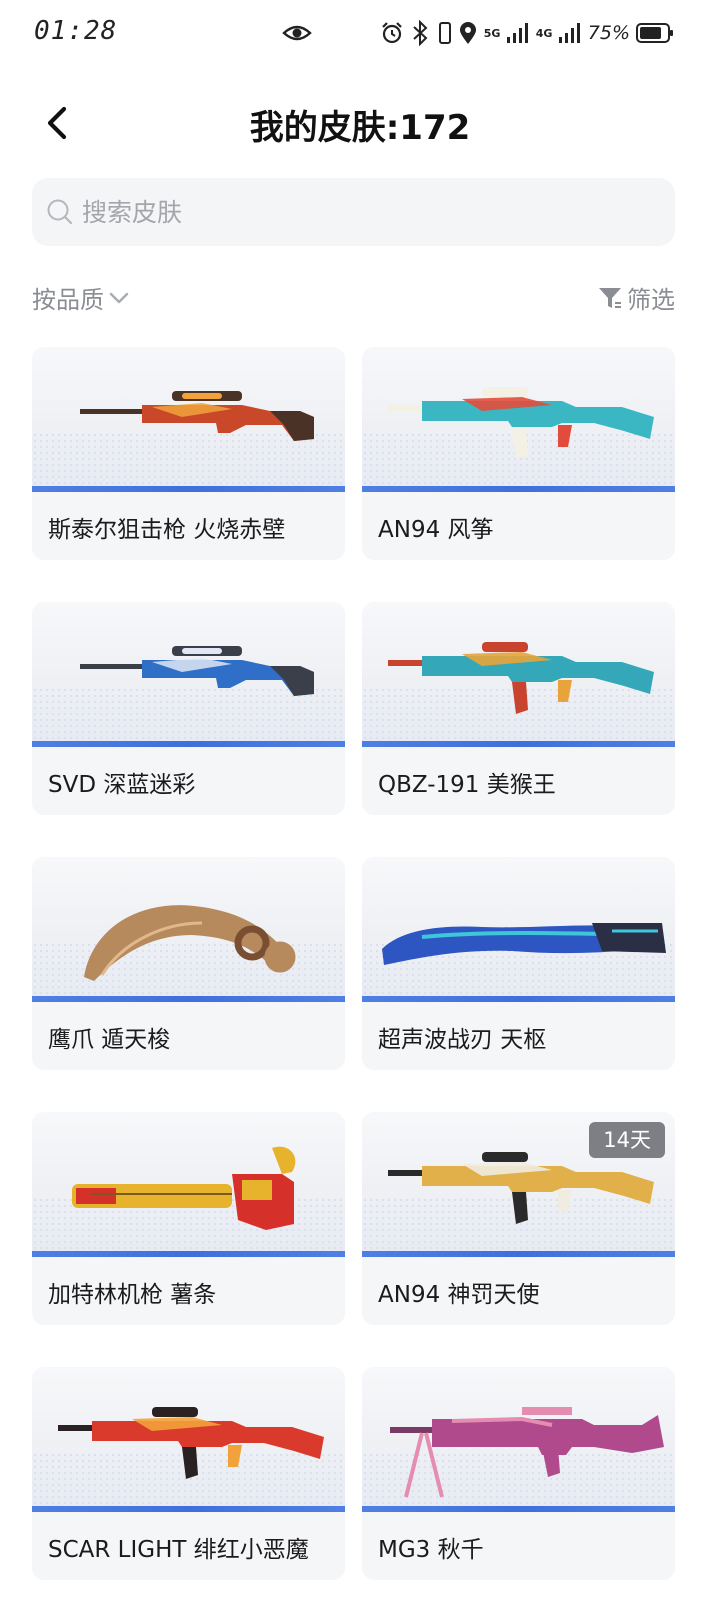  I want to click on skin-card: 超声波战刃 天枢, so click(518, 963).